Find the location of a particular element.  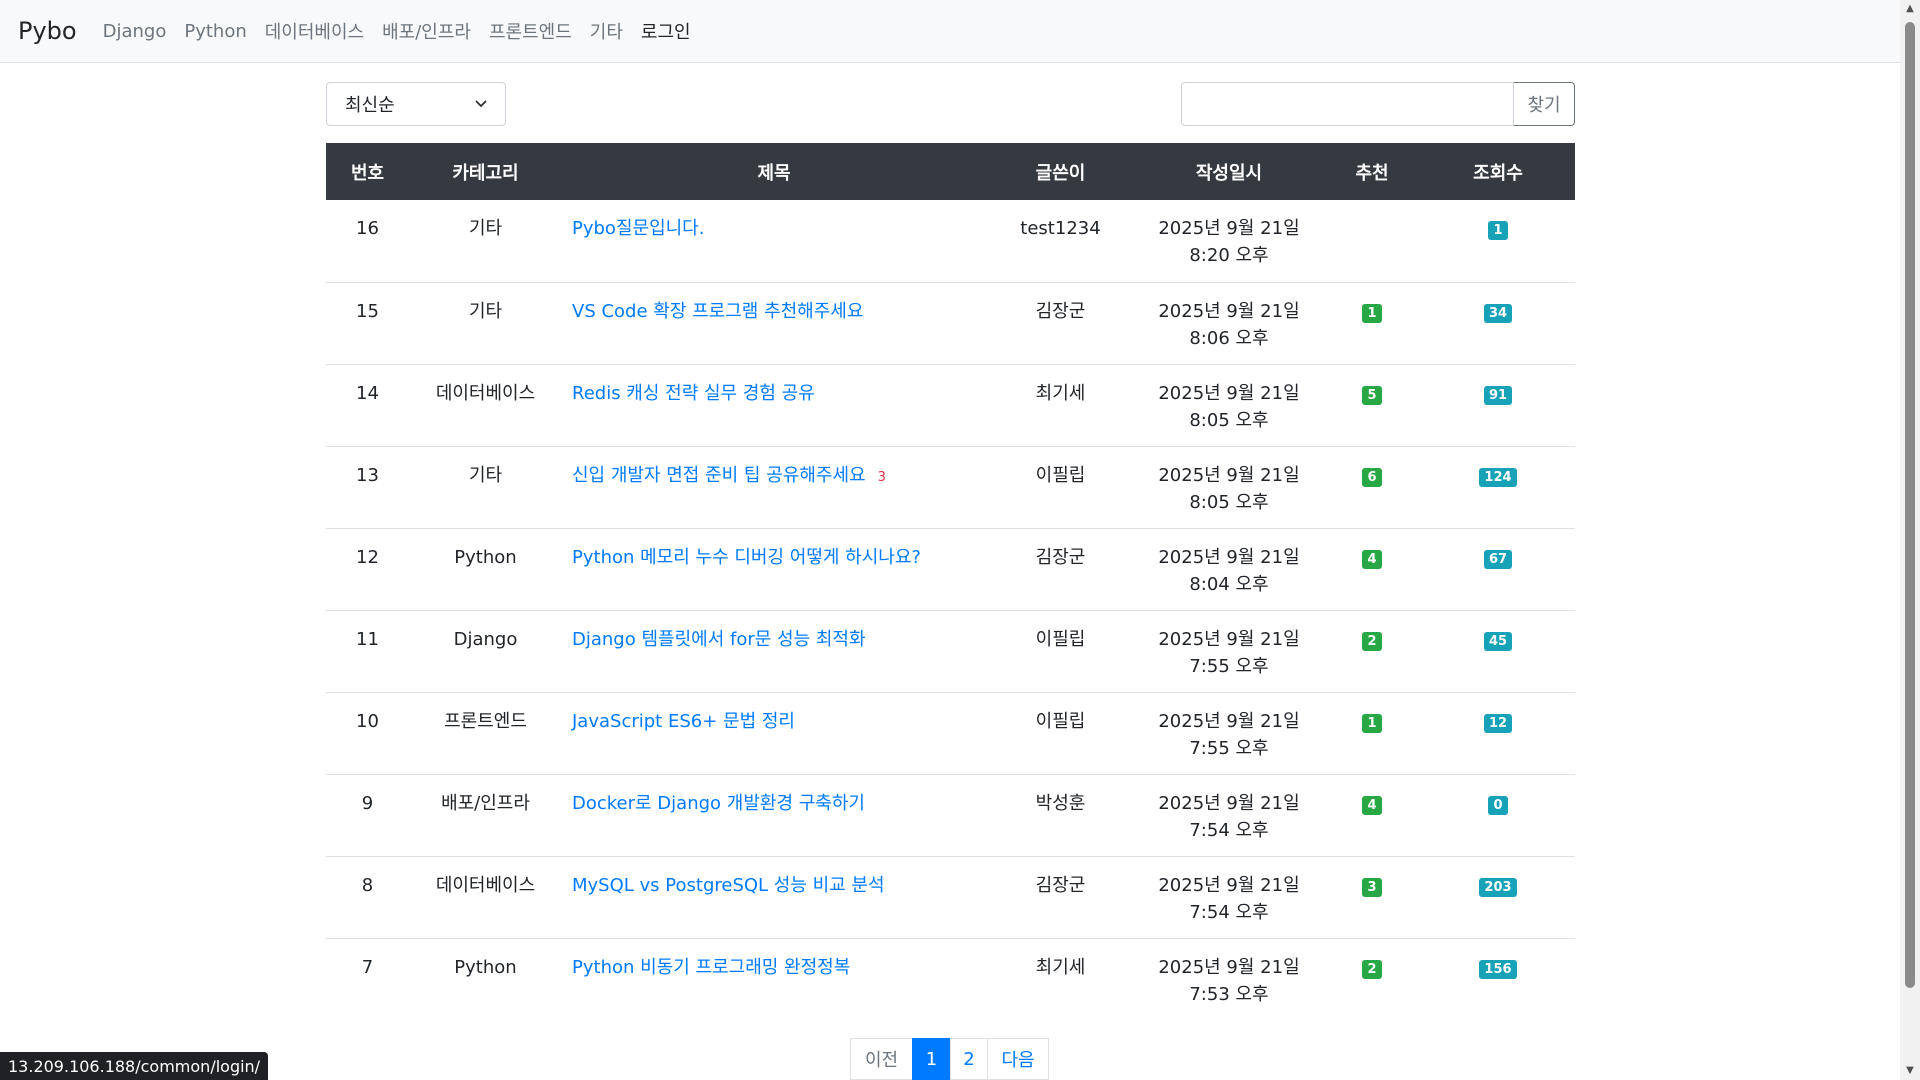

question-title-cell: Pybo질문입니다. is located at coordinates (774, 241).